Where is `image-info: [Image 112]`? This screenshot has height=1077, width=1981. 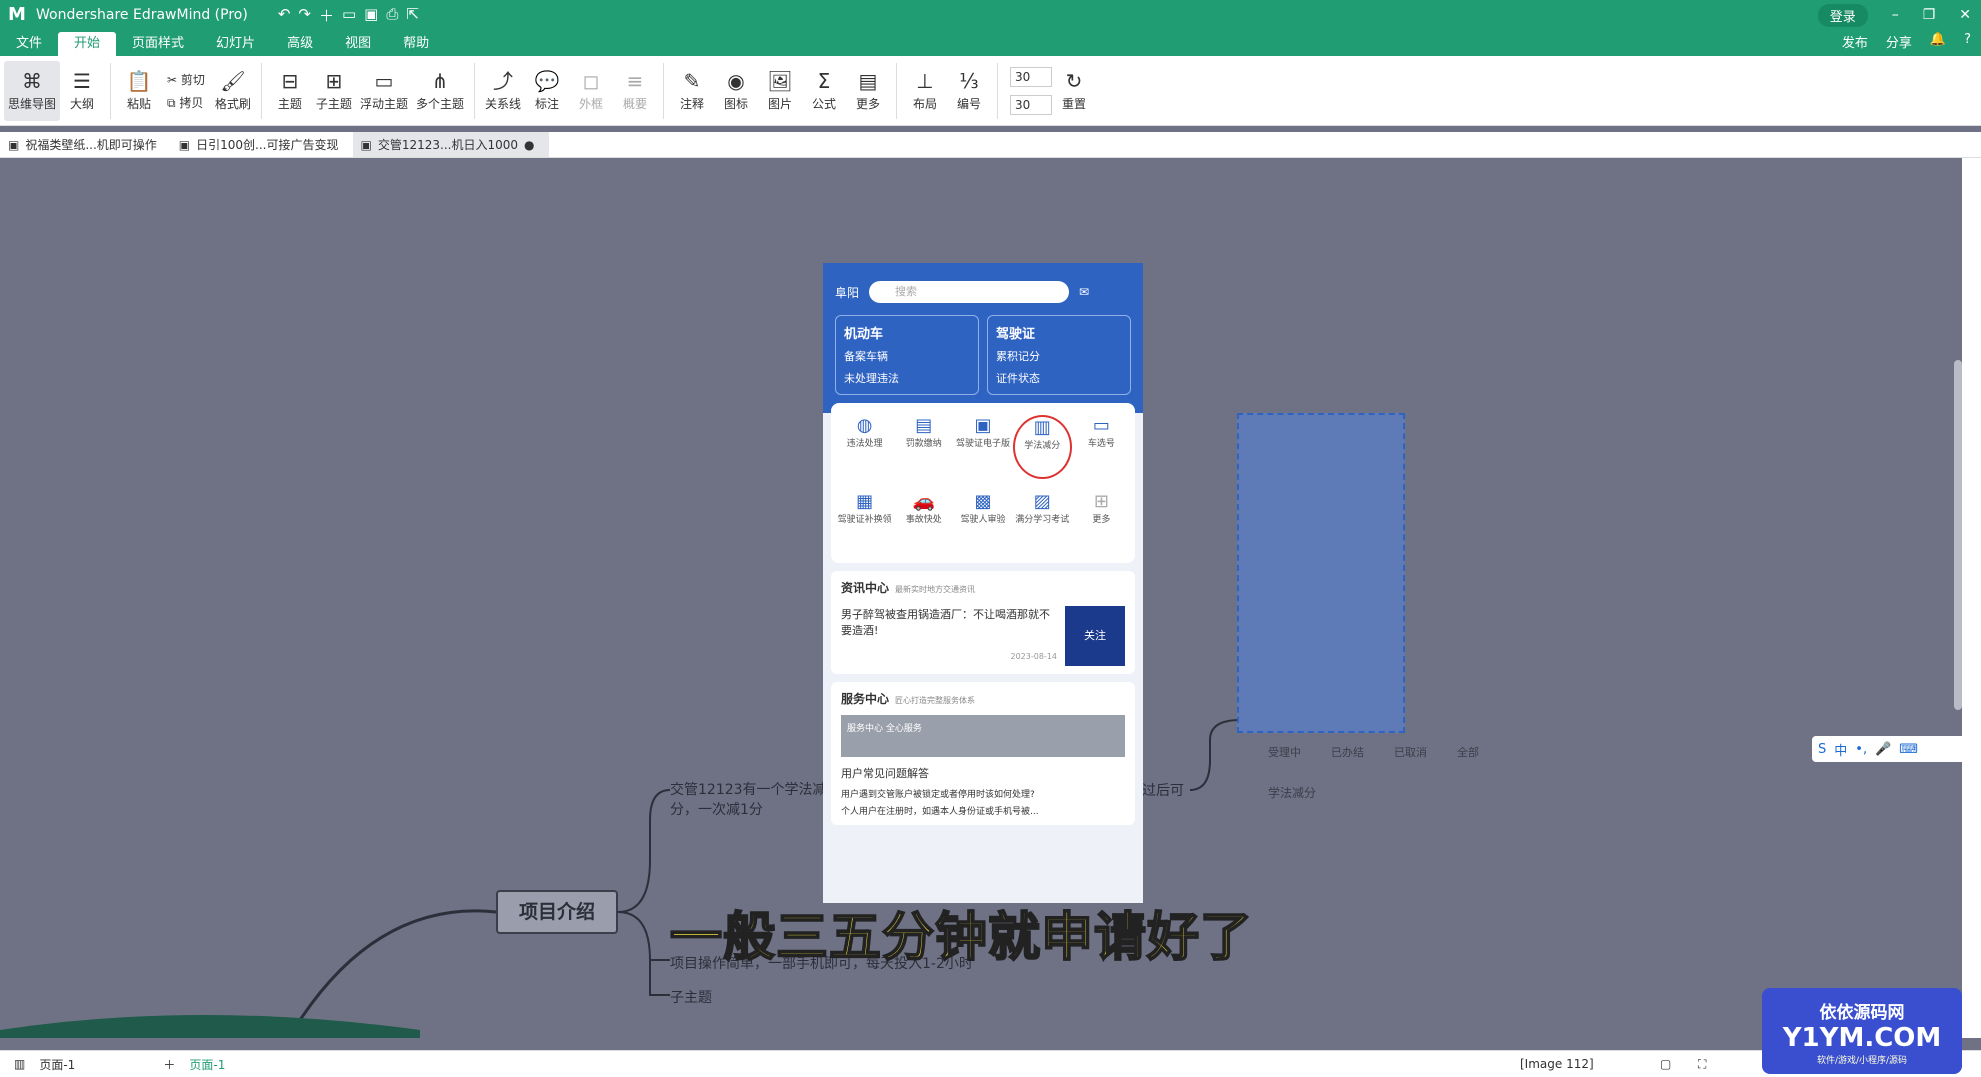
image-info: [Image 112] is located at coordinates (1557, 1064).